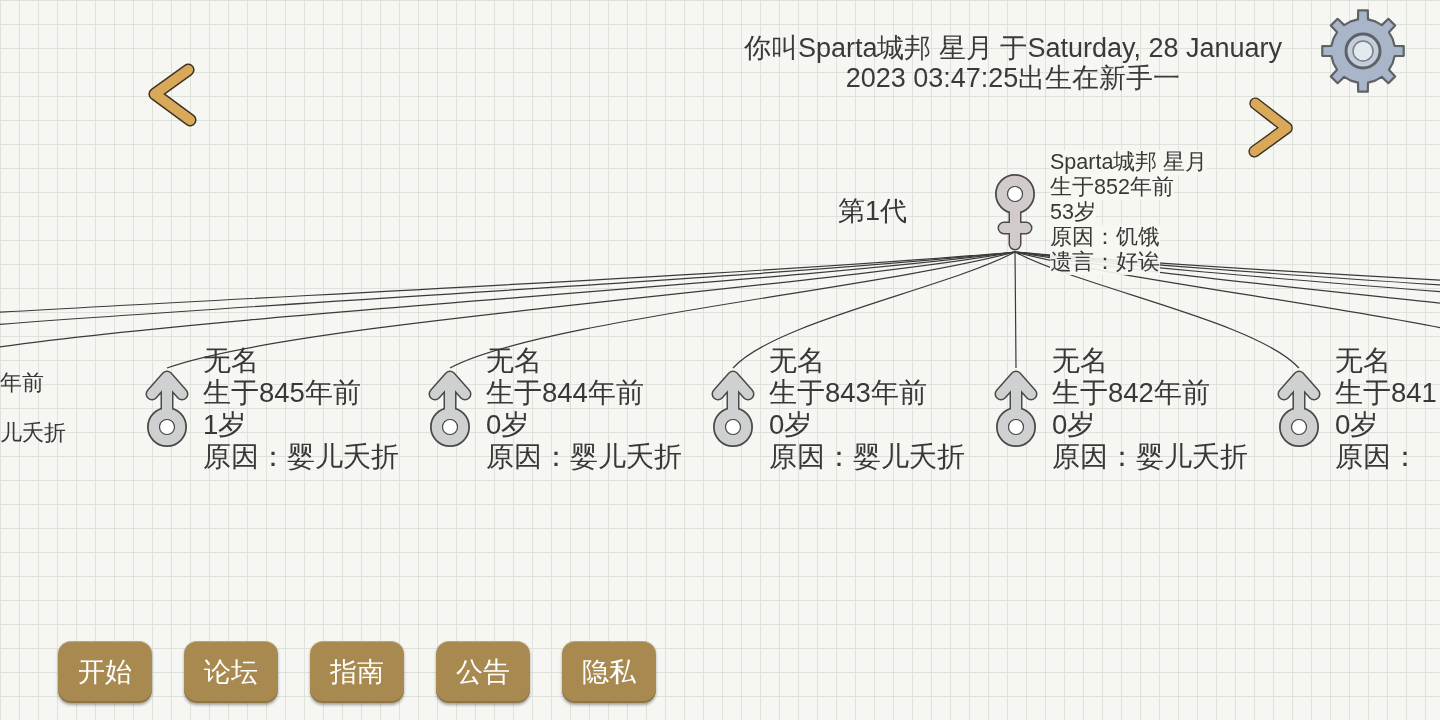 Image resolution: width=1440 pixels, height=720 pixels. Describe the element at coordinates (873, 211) in the screenshot. I see `generation-label: 第1代` at that location.